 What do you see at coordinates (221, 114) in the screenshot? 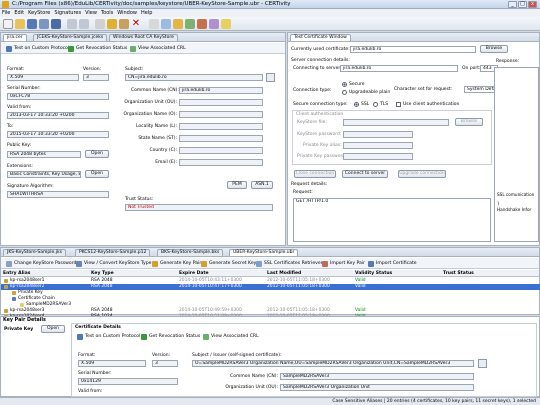
I see `o-field` at bounding box center [221, 114].